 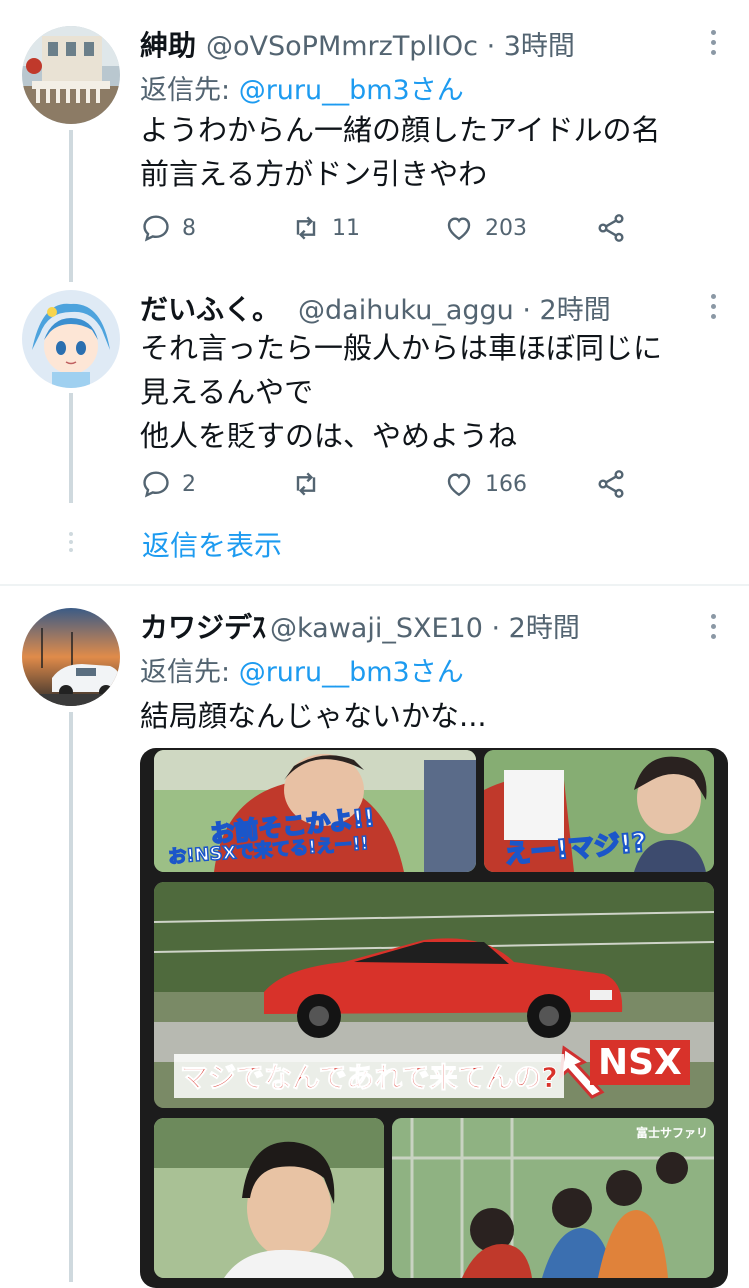 I want to click on tweet-text: それ言ったら一般人からは車ほぼ同じに 見えるんやで 他人を貶すのは、やめようね, so click(x=432, y=392).